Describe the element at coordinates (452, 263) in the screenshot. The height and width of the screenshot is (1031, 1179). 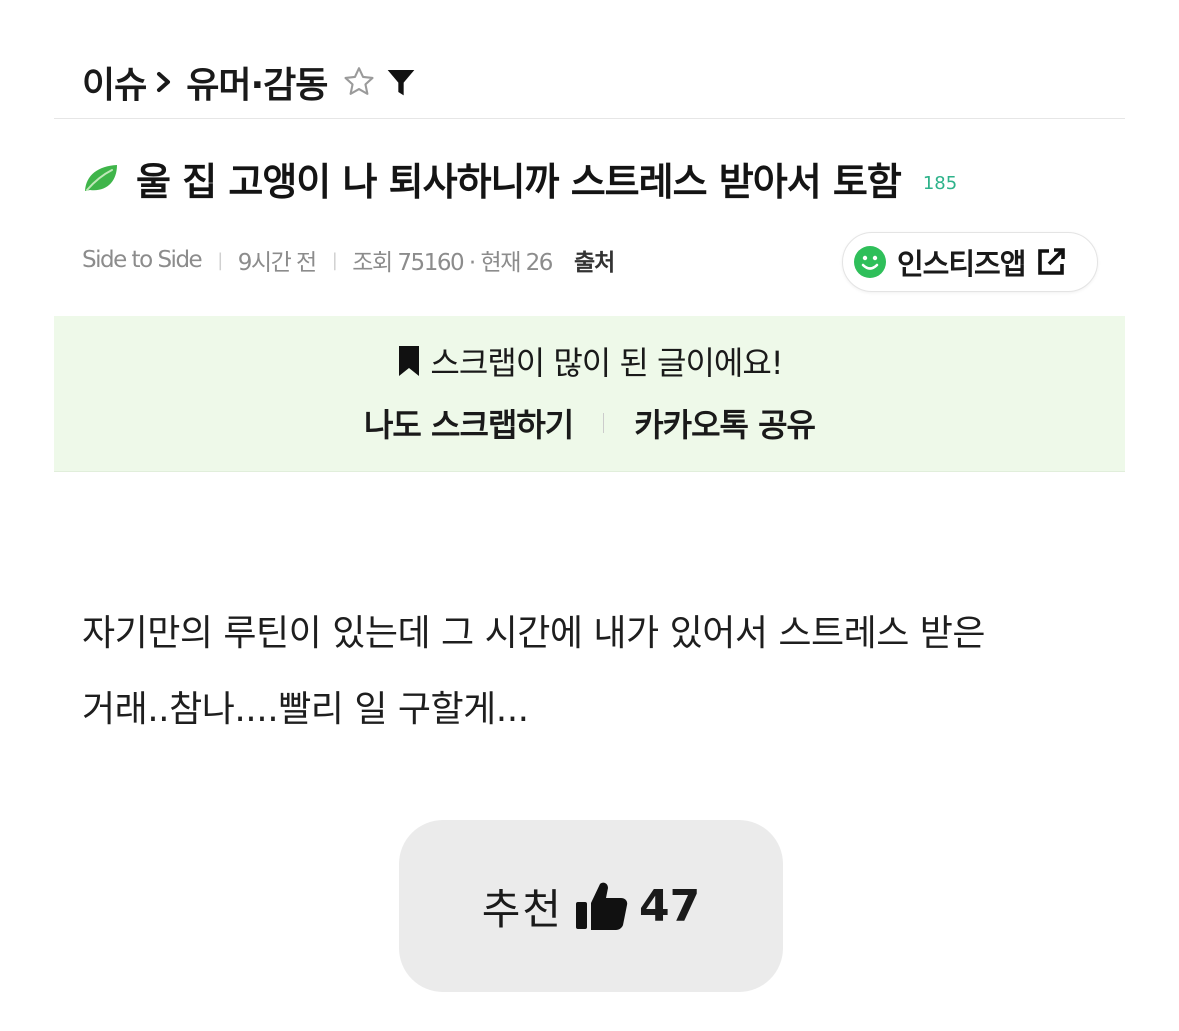
I see `view-count: 조회 75160 · 현재 26` at that location.